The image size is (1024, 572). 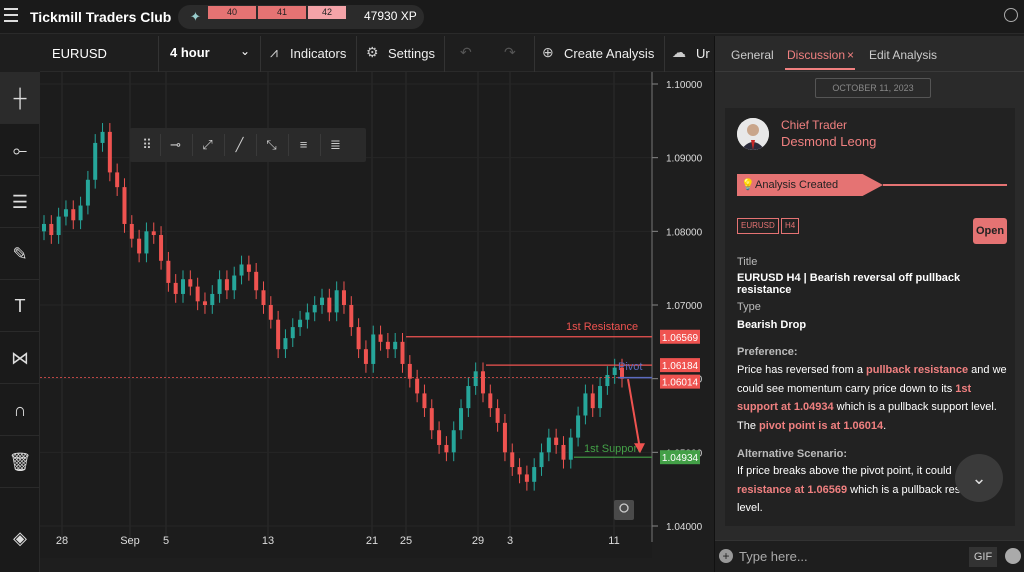 What do you see at coordinates (801, 370) in the screenshot?
I see `preference-text-part: Price has reversed from a` at bounding box center [801, 370].